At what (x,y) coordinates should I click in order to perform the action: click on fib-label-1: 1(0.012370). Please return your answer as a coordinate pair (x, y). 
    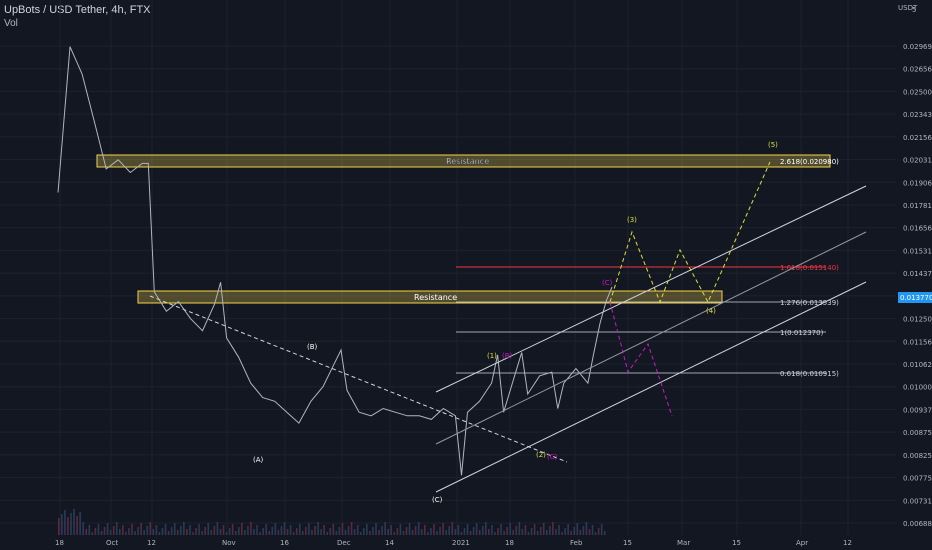
    Looking at the image, I should click on (802, 333).